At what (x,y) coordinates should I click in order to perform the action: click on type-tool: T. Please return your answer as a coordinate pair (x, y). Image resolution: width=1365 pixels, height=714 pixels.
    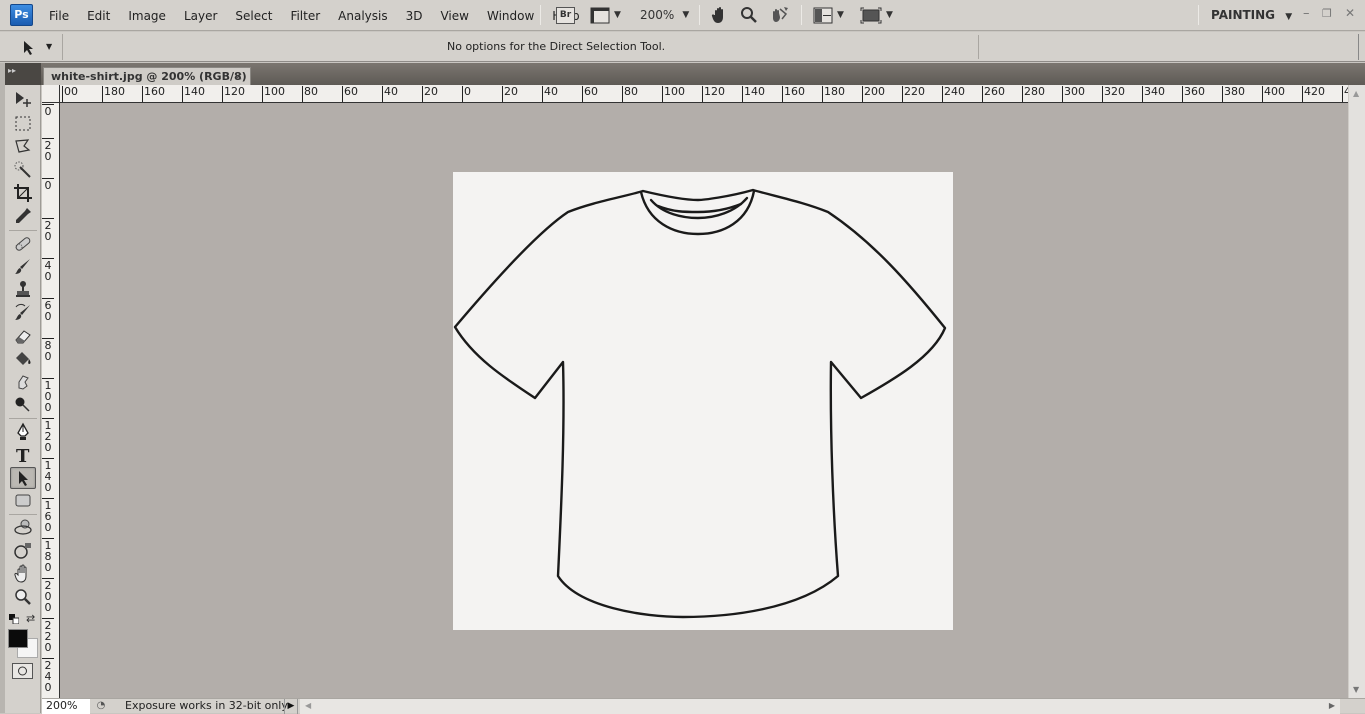
    Looking at the image, I should click on (23, 455).